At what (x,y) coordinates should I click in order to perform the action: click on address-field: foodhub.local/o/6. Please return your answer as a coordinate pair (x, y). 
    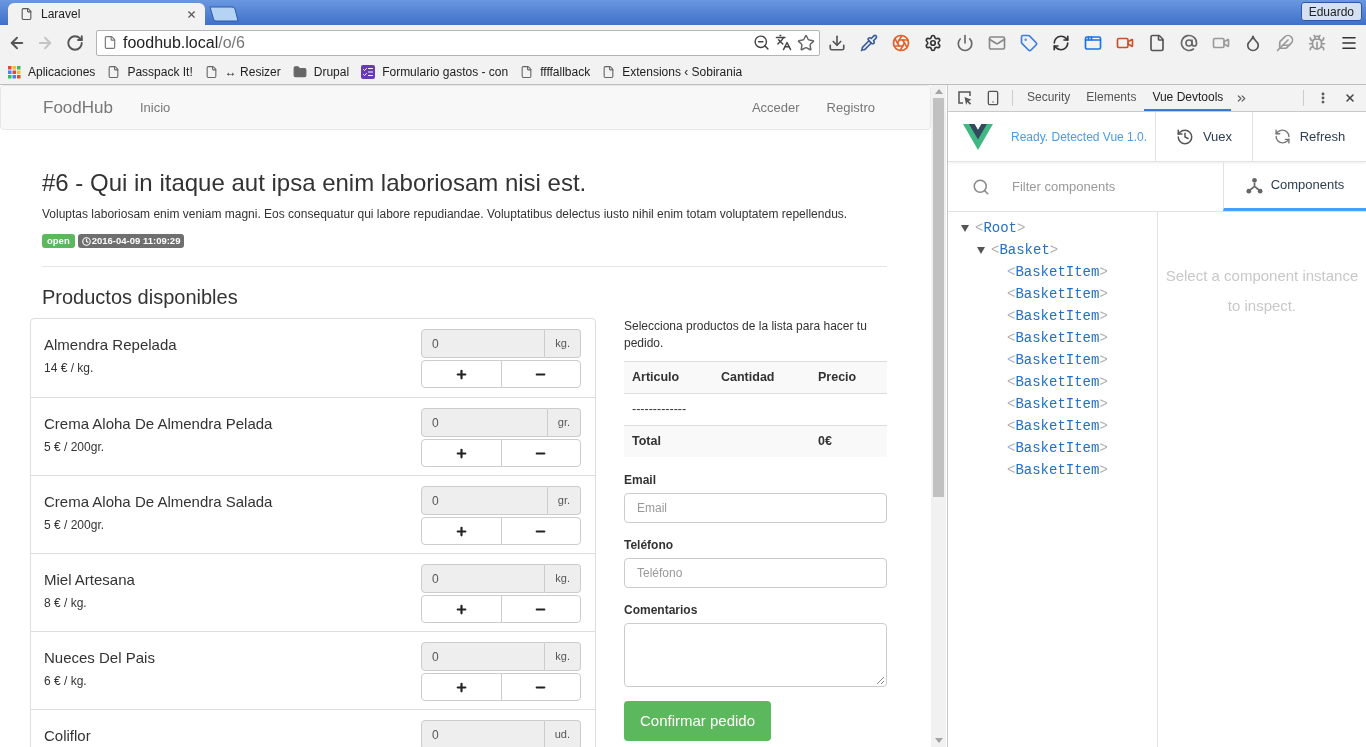
    Looking at the image, I should click on (458, 42).